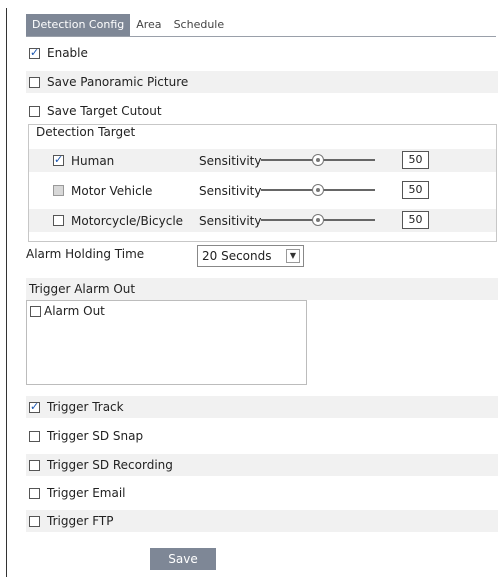 The height and width of the screenshot is (577, 499). Describe the element at coordinates (127, 220) in the screenshot. I see `motorcycle-label: Motorcycle/Bicycle` at that location.